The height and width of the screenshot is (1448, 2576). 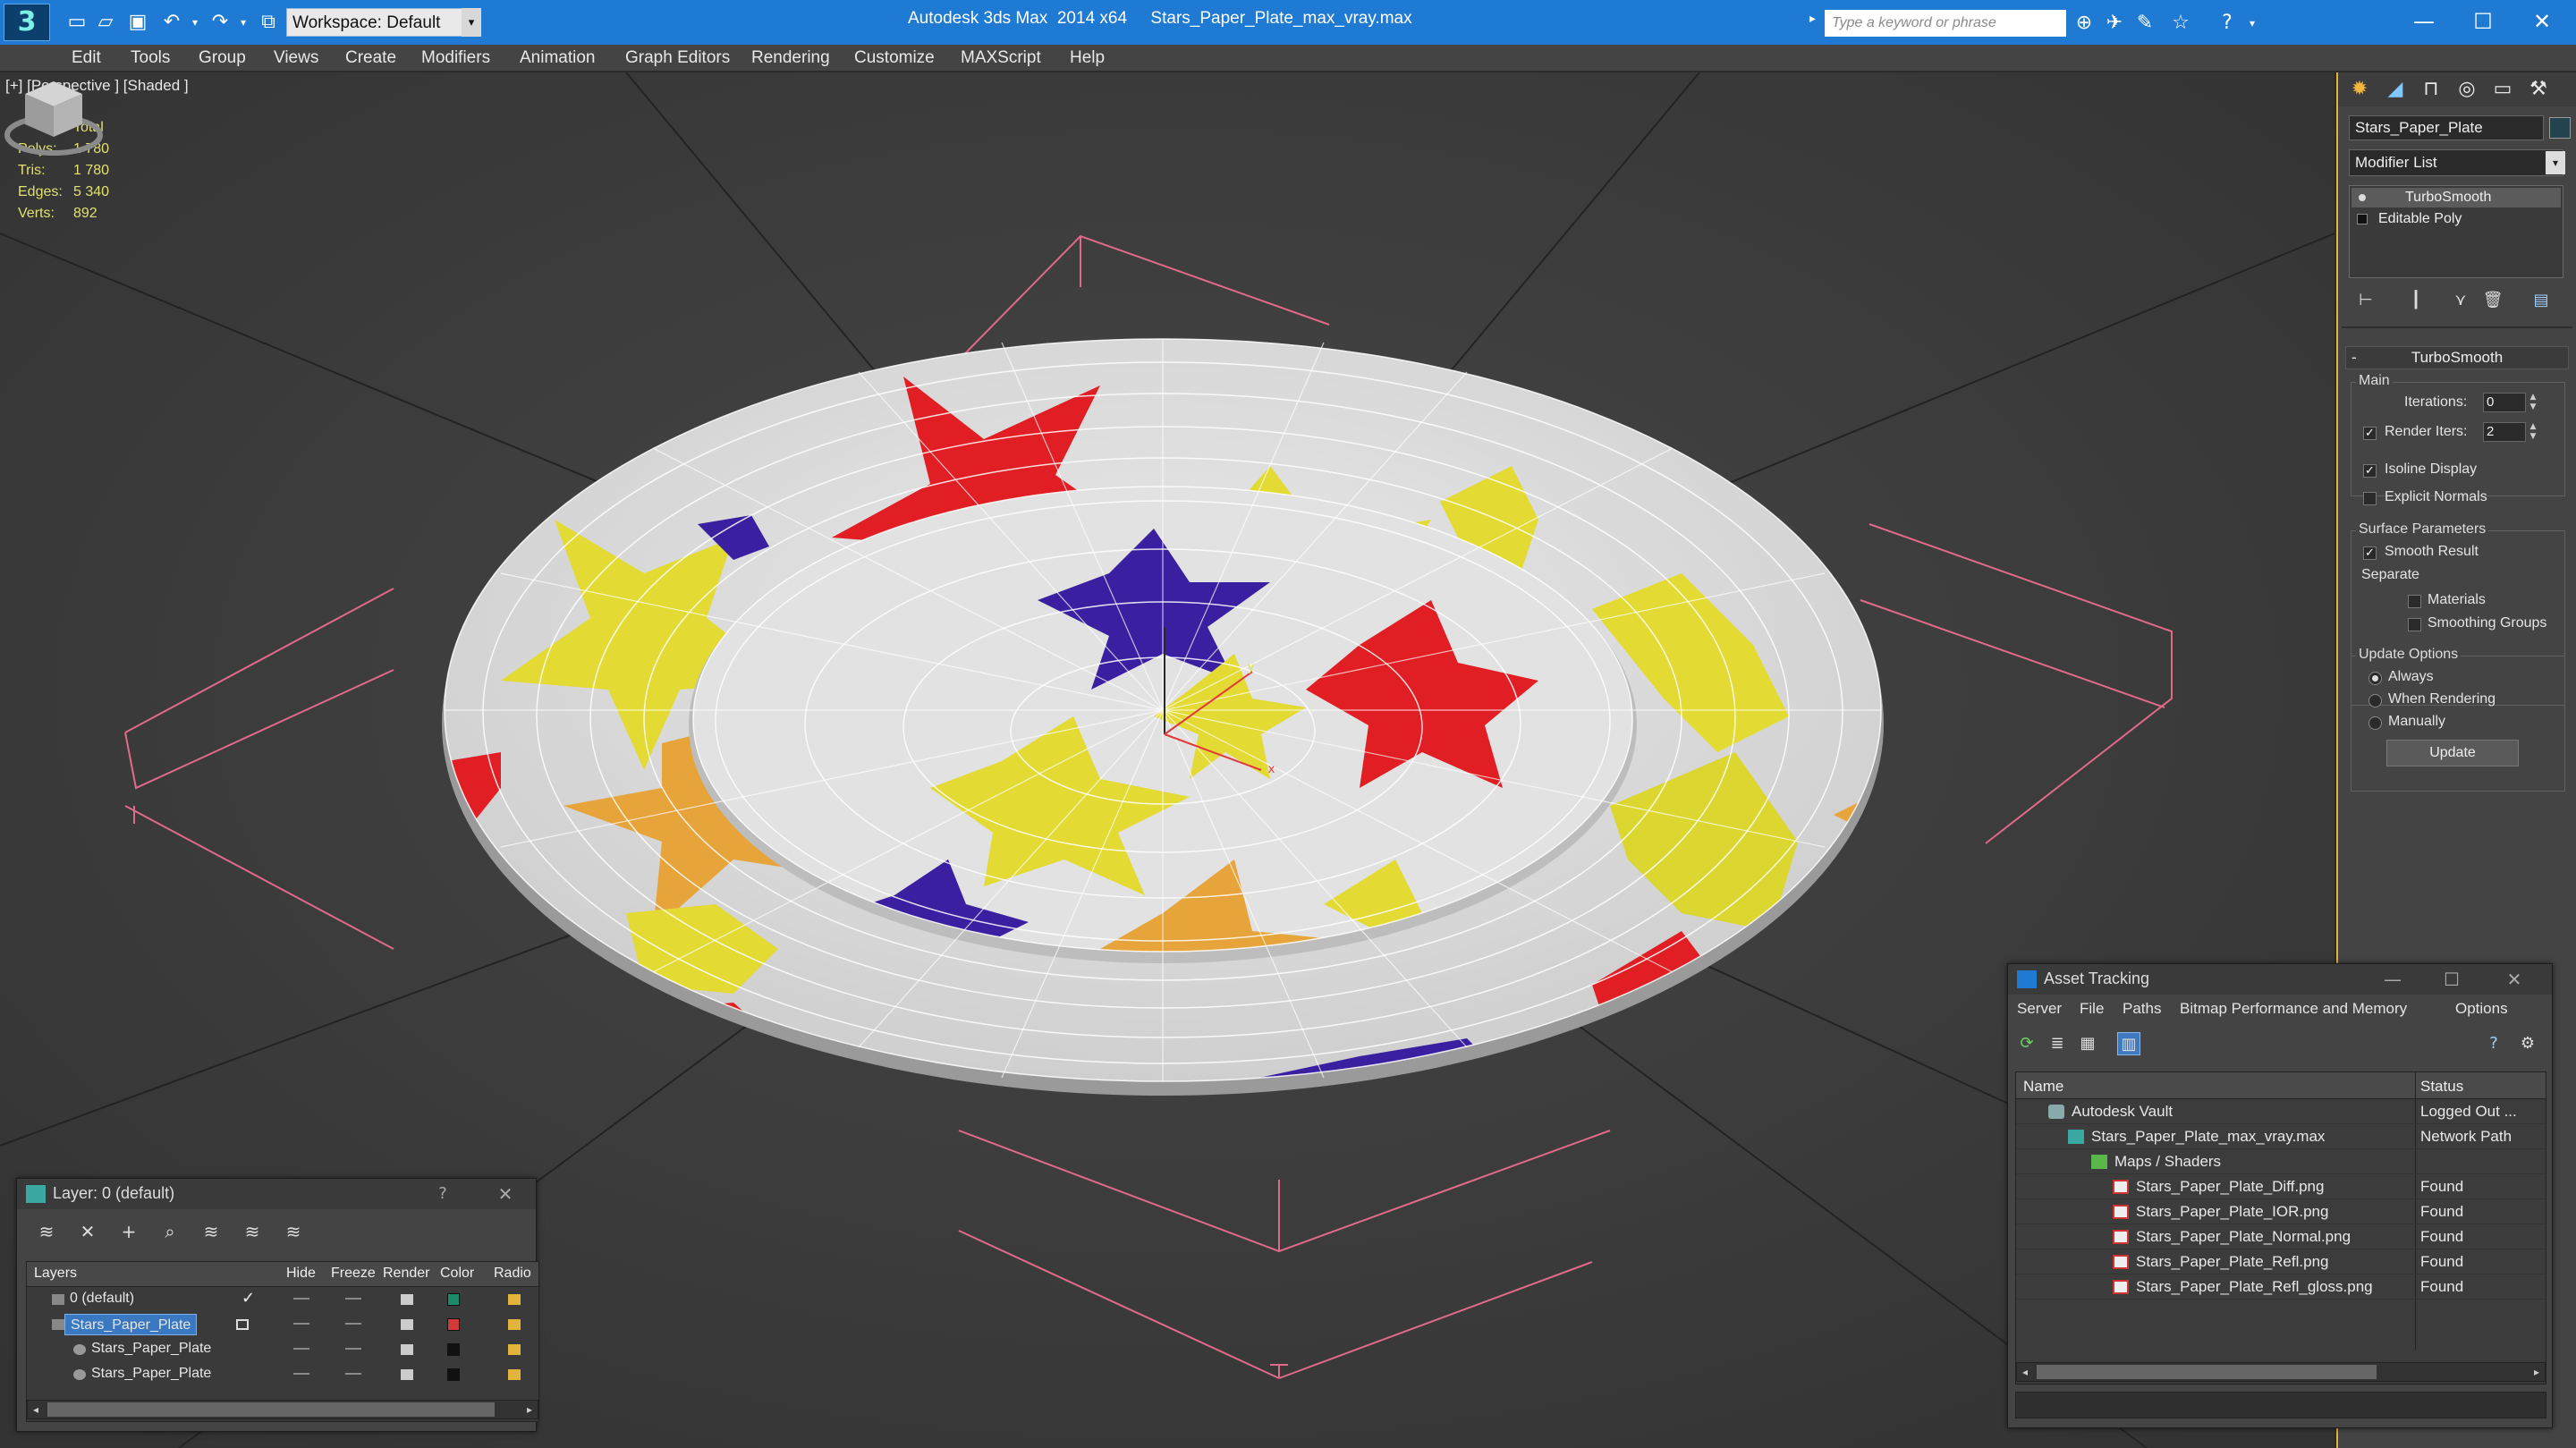 I want to click on table-row: Stars_Paper_Plate_Diff.png Found, so click(x=2281, y=1186).